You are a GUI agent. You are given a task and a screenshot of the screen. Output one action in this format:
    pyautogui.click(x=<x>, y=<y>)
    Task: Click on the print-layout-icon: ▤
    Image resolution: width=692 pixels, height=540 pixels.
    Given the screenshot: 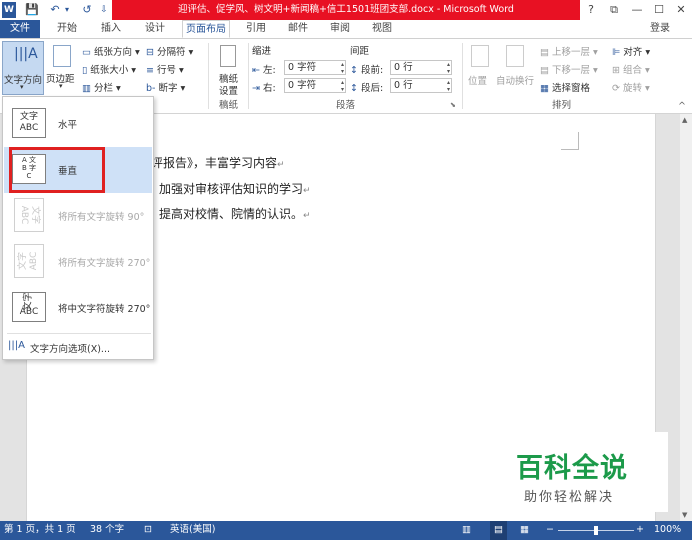 What is the action you would take?
    pyautogui.click(x=498, y=530)
    